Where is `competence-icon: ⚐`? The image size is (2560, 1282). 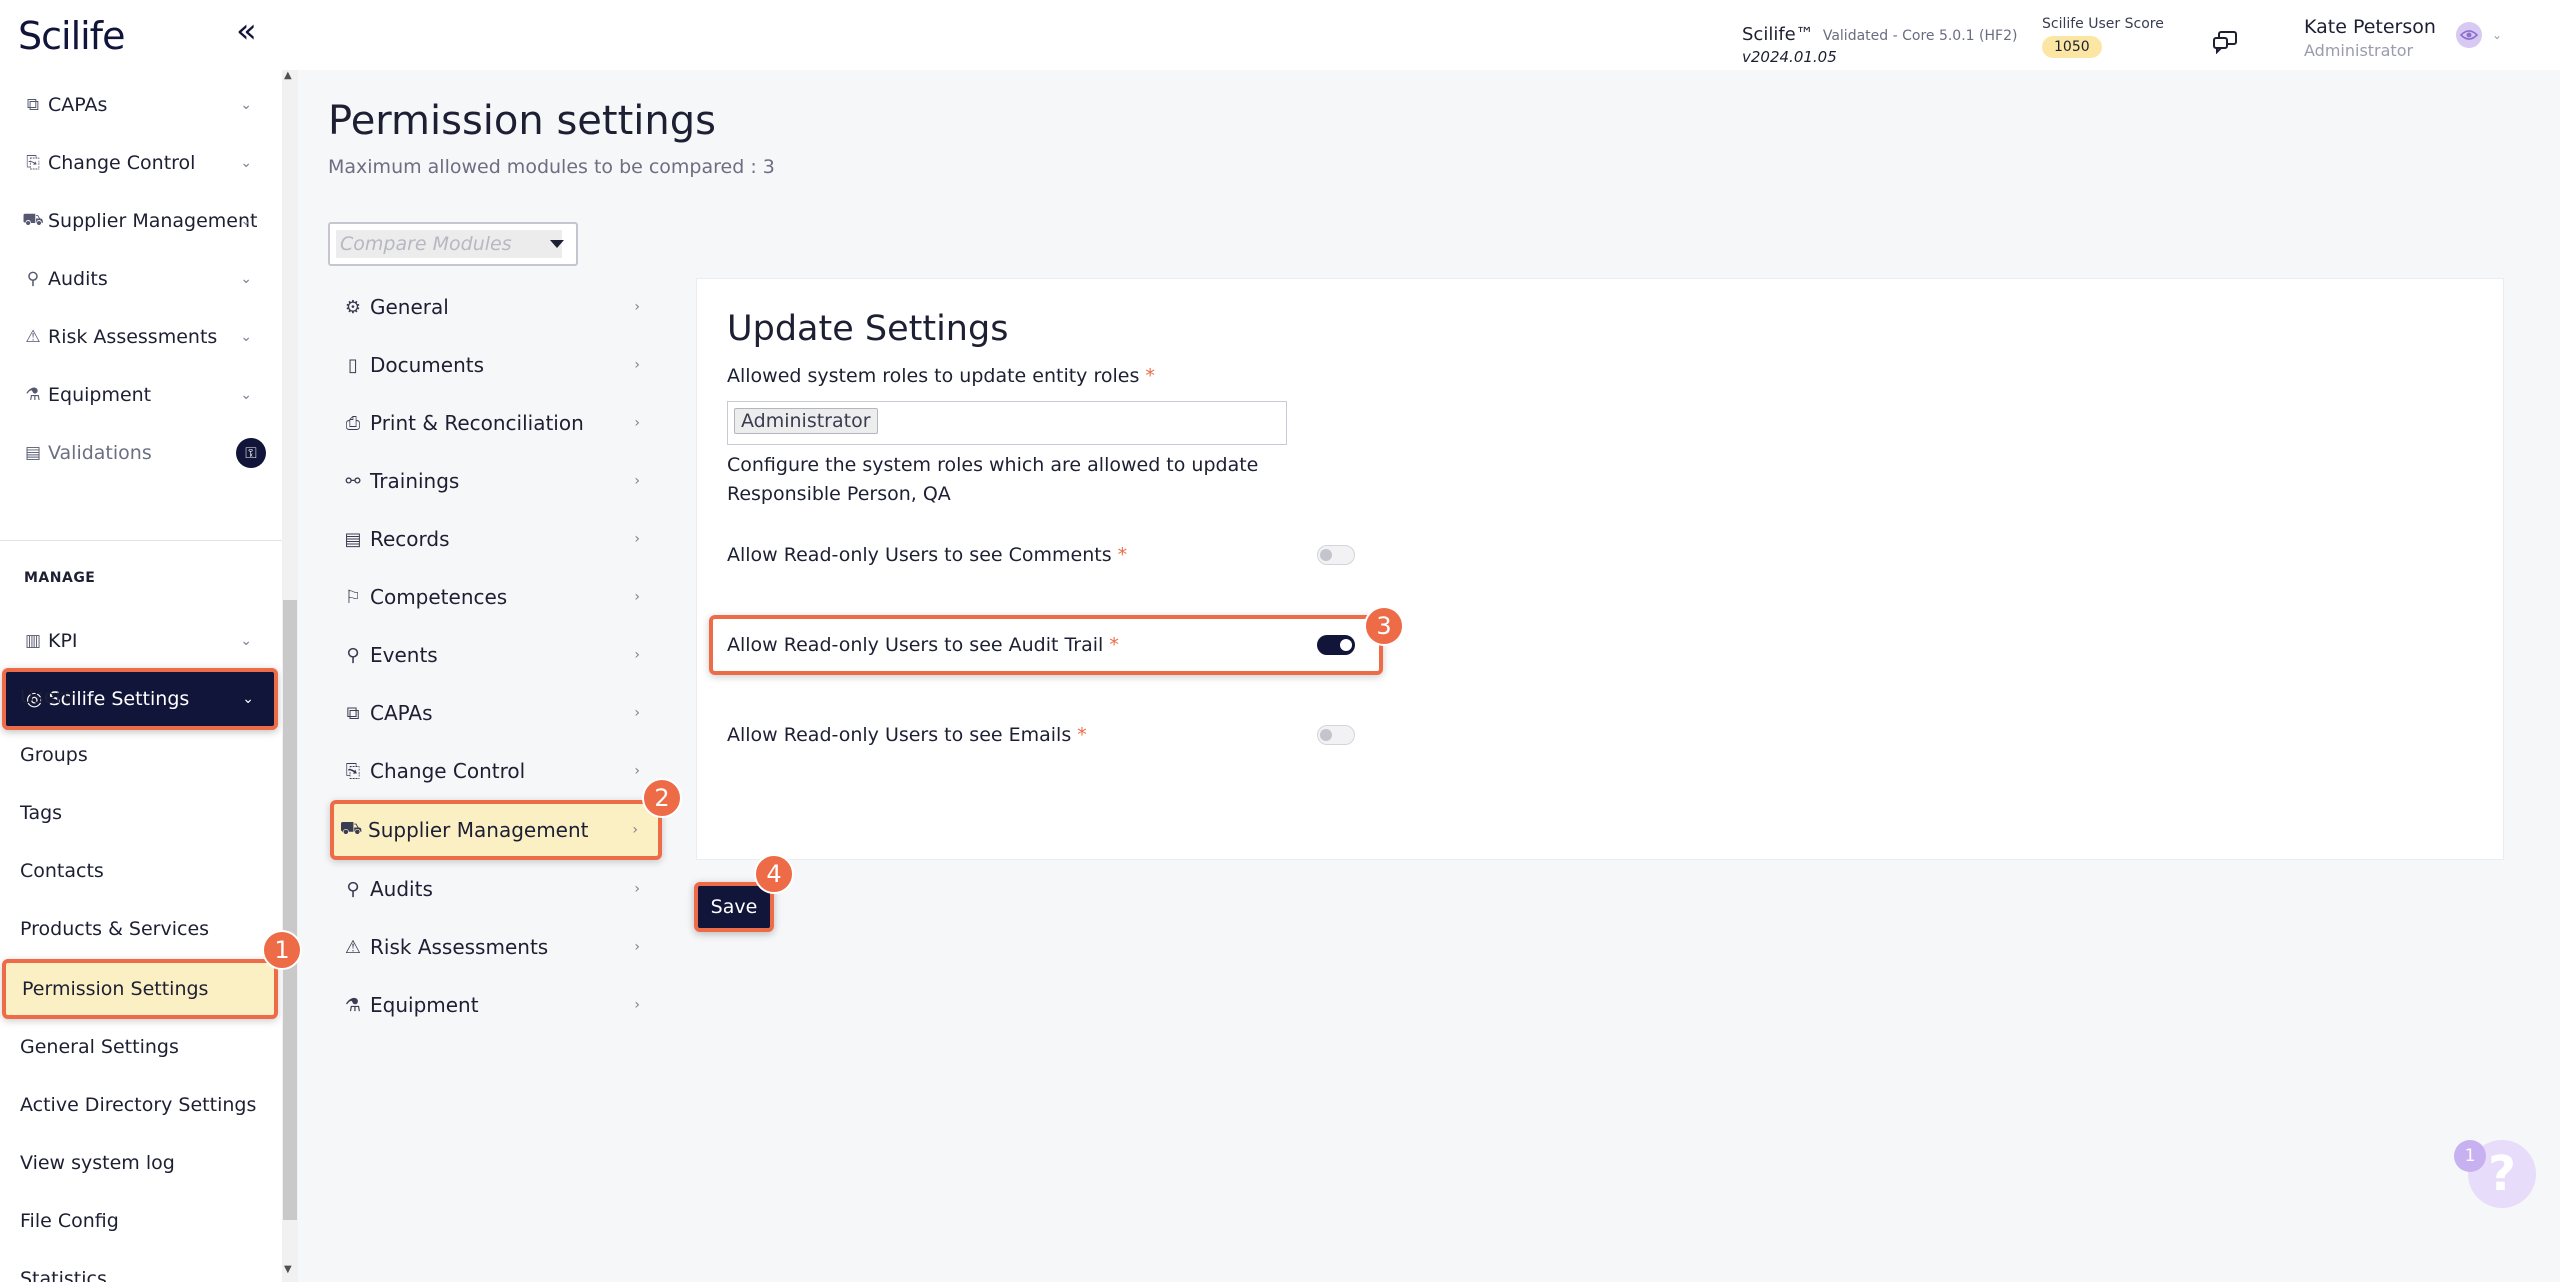
competence-icon: ⚐ is located at coordinates (353, 597).